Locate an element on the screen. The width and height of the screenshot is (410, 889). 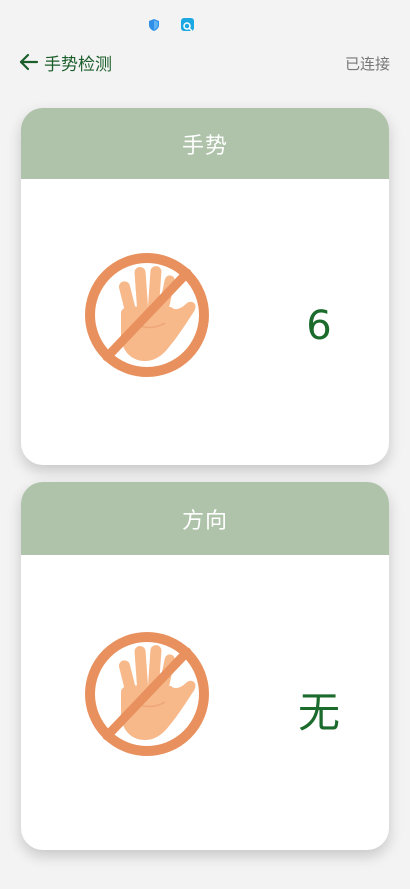
back-button: 手势检测 is located at coordinates (65, 62).